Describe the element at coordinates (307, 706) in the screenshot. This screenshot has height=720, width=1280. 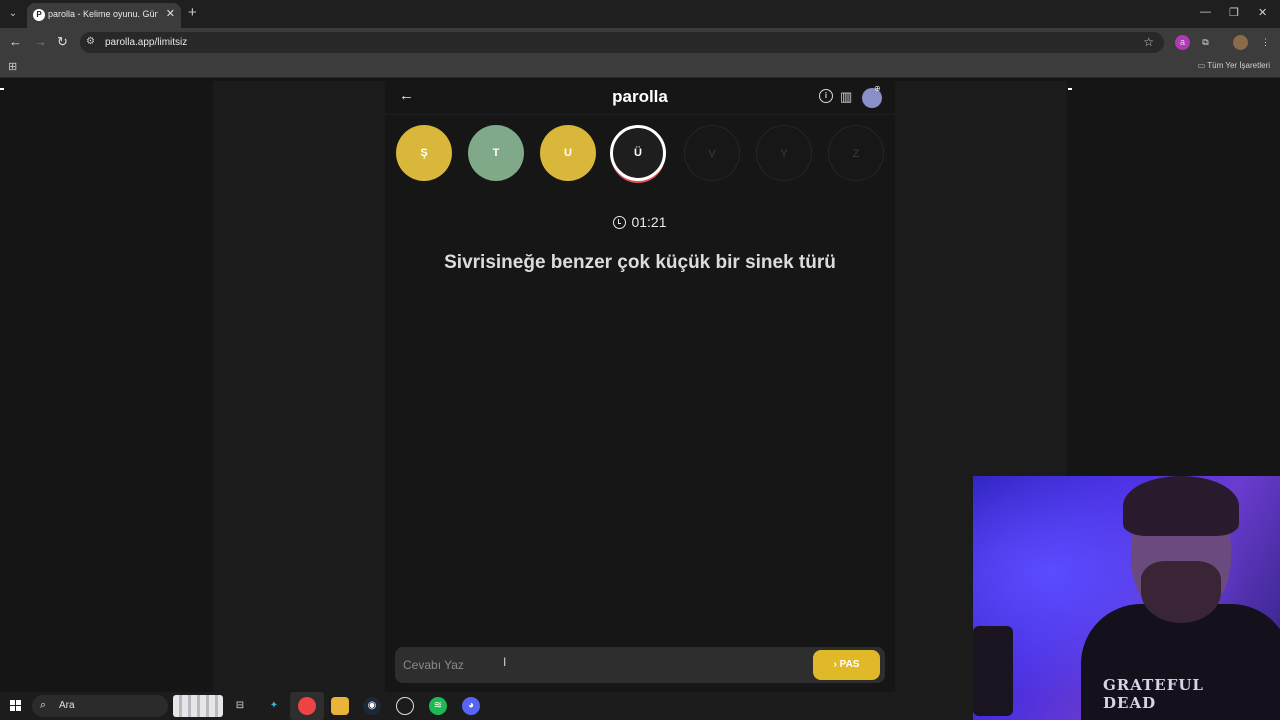
I see `chrome-icon` at that location.